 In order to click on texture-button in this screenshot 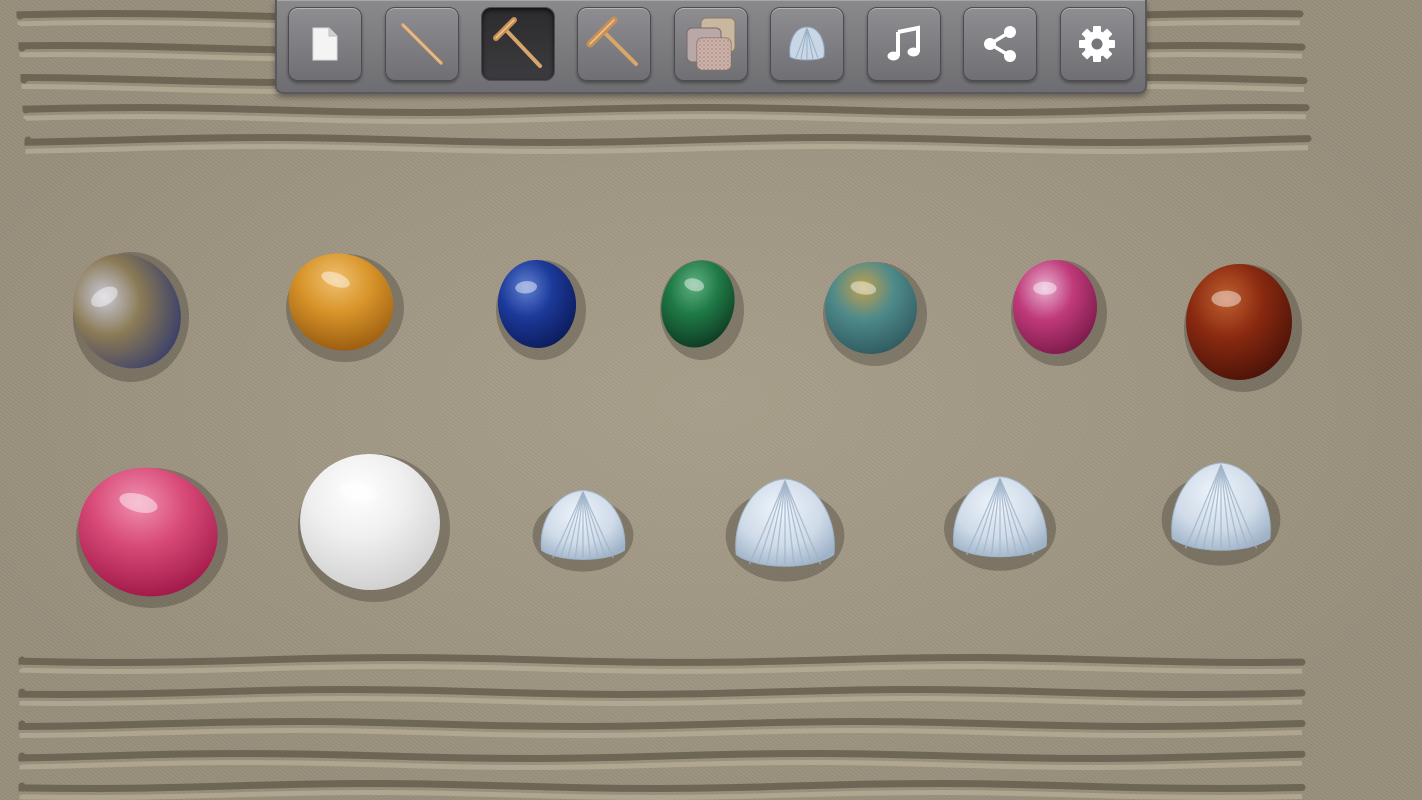, I will do `click(711, 44)`.